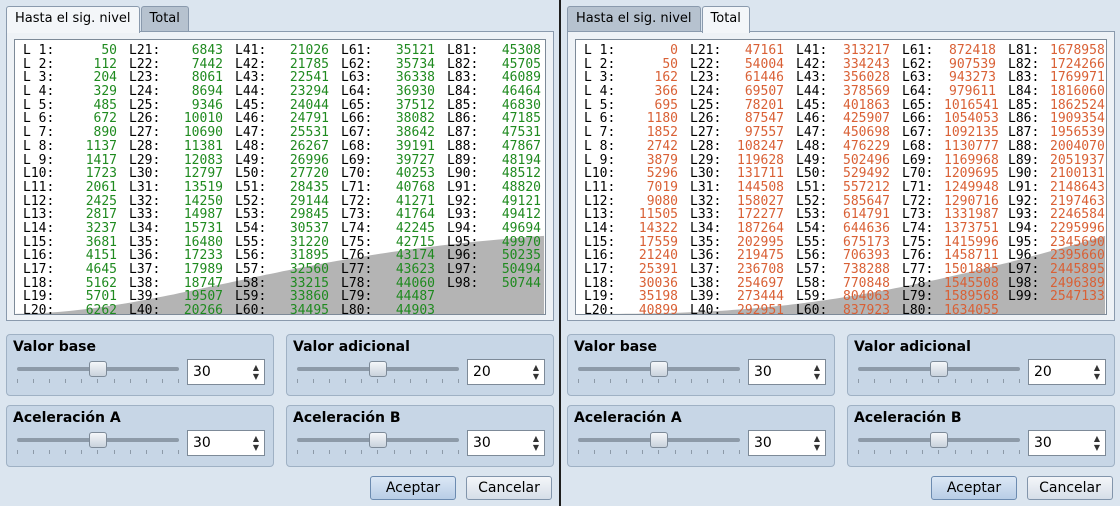  Describe the element at coordinates (849, 174) in the screenshot. I see `level-entry: L50: 529492` at that location.